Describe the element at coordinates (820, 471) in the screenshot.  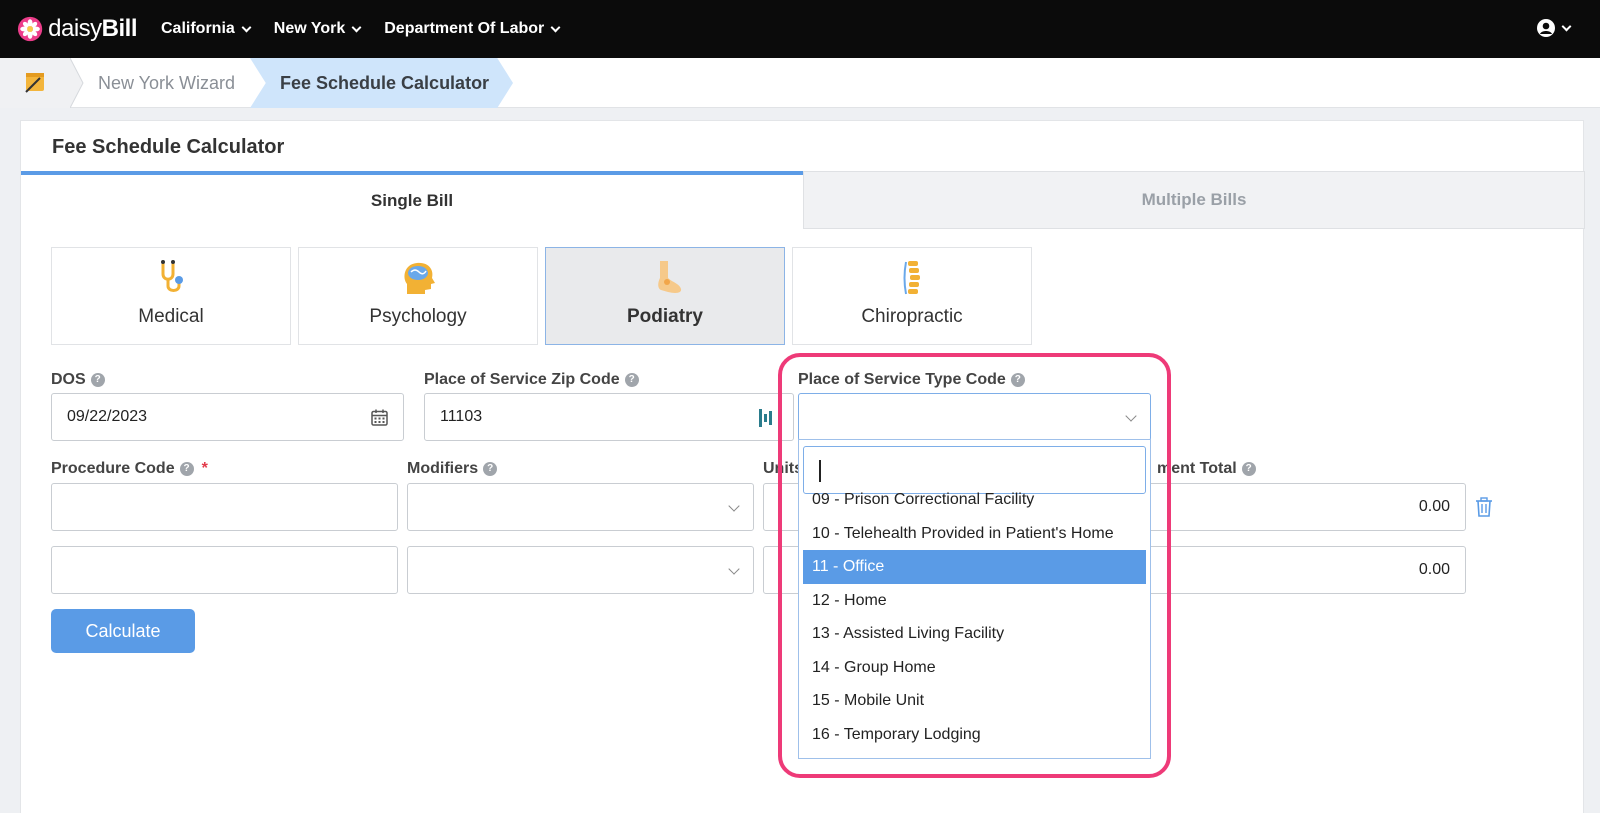
I see `text-caret` at that location.